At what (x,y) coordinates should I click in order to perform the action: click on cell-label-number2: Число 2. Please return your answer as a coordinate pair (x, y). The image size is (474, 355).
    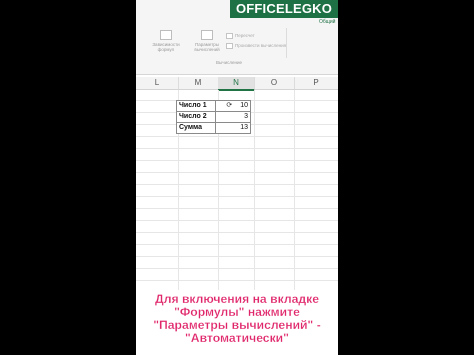
    Looking at the image, I should click on (196, 117).